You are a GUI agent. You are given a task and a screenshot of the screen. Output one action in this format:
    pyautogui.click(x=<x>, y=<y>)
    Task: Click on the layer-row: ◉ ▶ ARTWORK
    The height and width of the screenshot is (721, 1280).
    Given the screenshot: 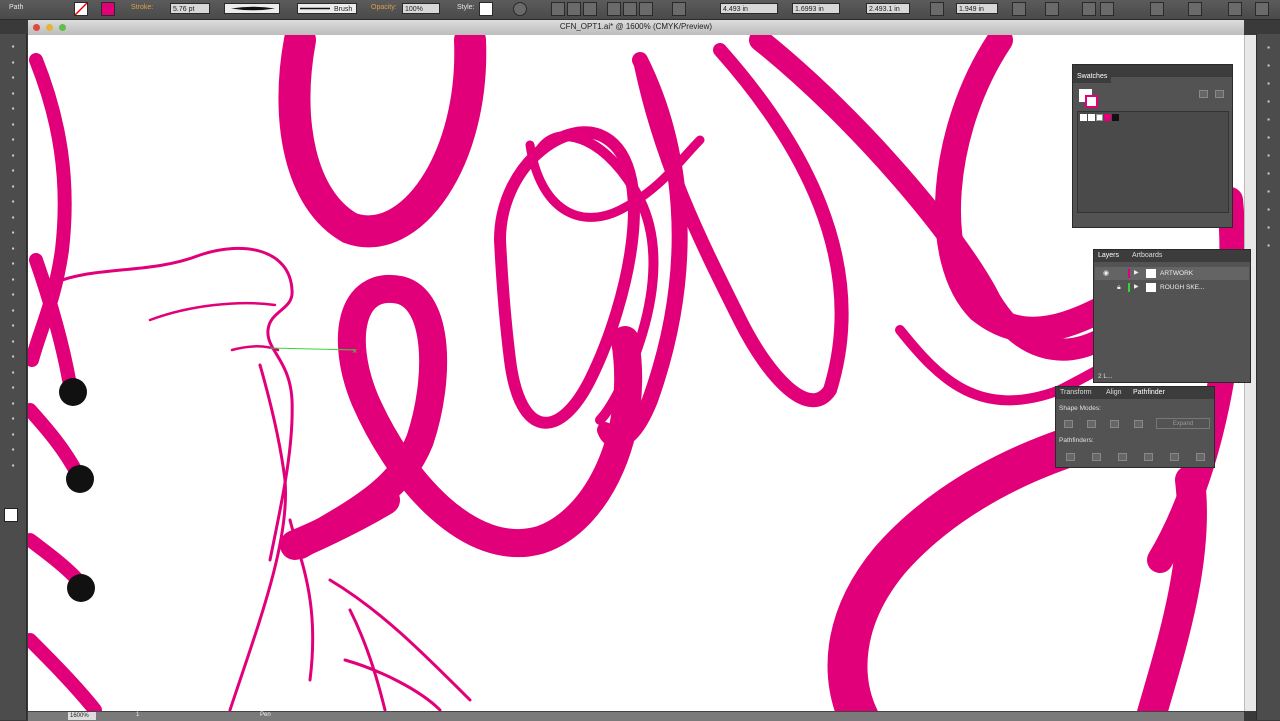 What is the action you would take?
    pyautogui.click(x=1172, y=273)
    